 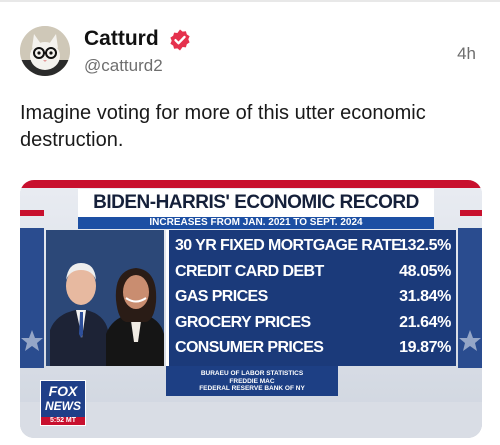 What do you see at coordinates (123, 66) in the screenshot?
I see `author-handle: @catturd2` at bounding box center [123, 66].